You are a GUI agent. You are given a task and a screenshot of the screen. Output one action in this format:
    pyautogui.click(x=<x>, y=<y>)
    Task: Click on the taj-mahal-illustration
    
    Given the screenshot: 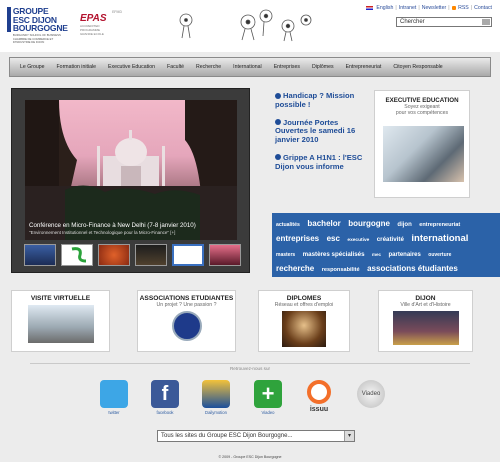 What is the action you would take?
    pyautogui.click(x=131, y=170)
    